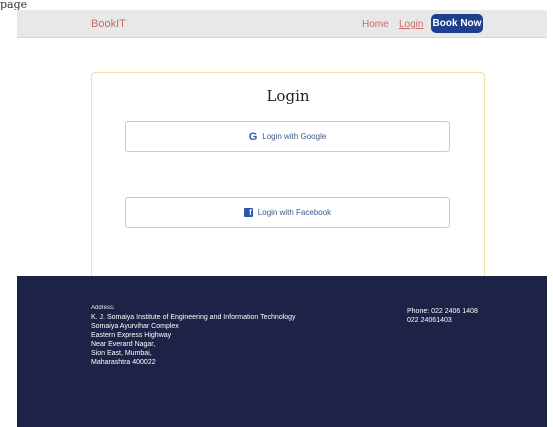  I want to click on google-button-label: Login with Google, so click(294, 136).